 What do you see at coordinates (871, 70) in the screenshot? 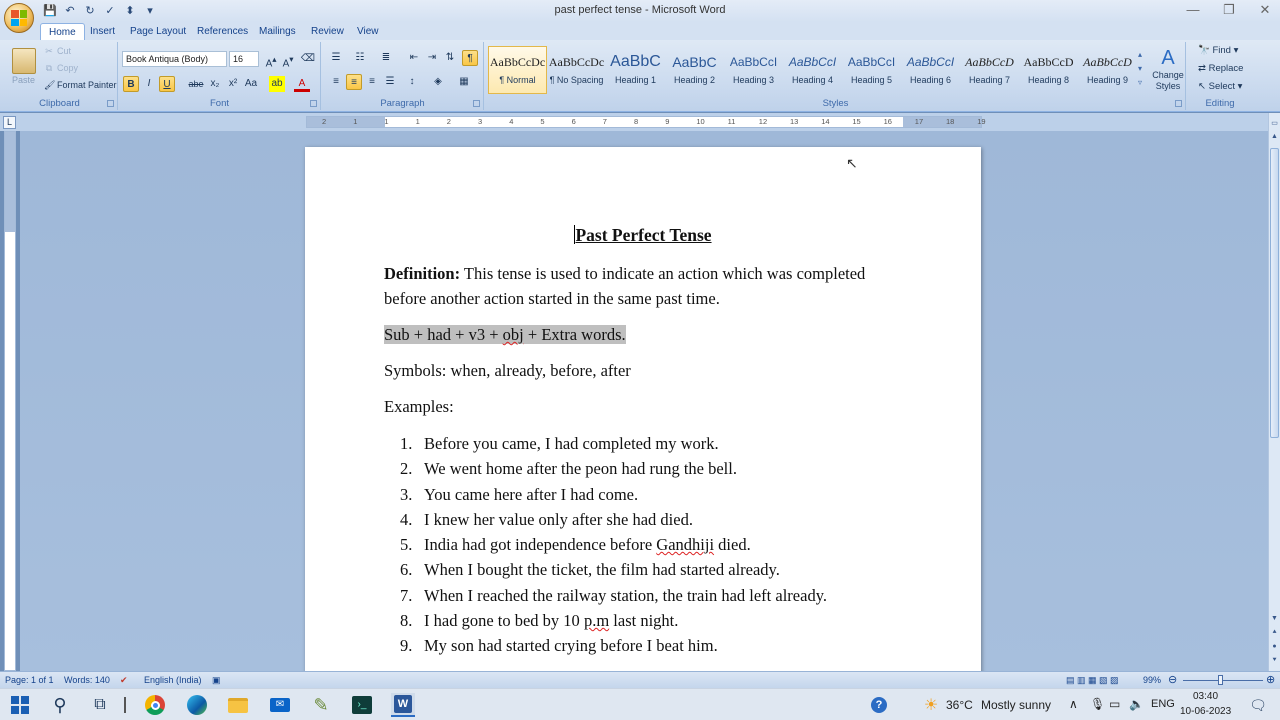
I see `style-heading-5: AaBbCcI Heading 5` at bounding box center [871, 70].